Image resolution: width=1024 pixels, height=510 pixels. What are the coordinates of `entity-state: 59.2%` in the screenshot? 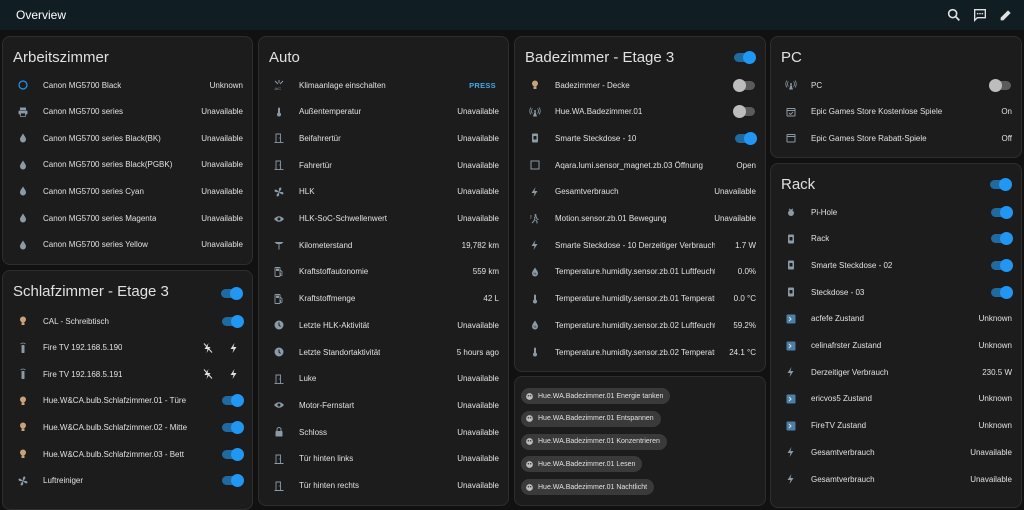 It's located at (744, 325).